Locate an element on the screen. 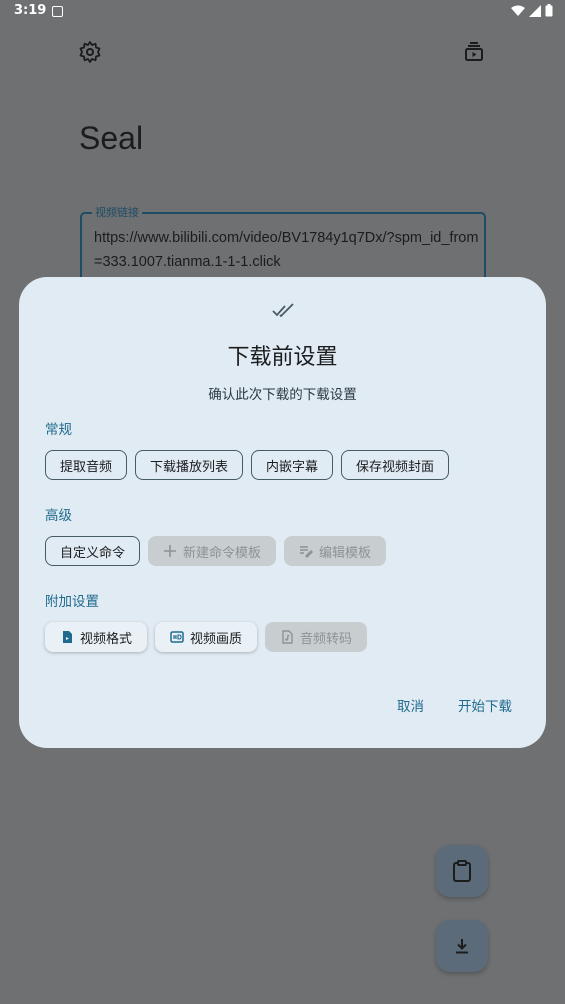 This screenshot has width=565, height=1004. status-time: 3:19 is located at coordinates (30, 10).